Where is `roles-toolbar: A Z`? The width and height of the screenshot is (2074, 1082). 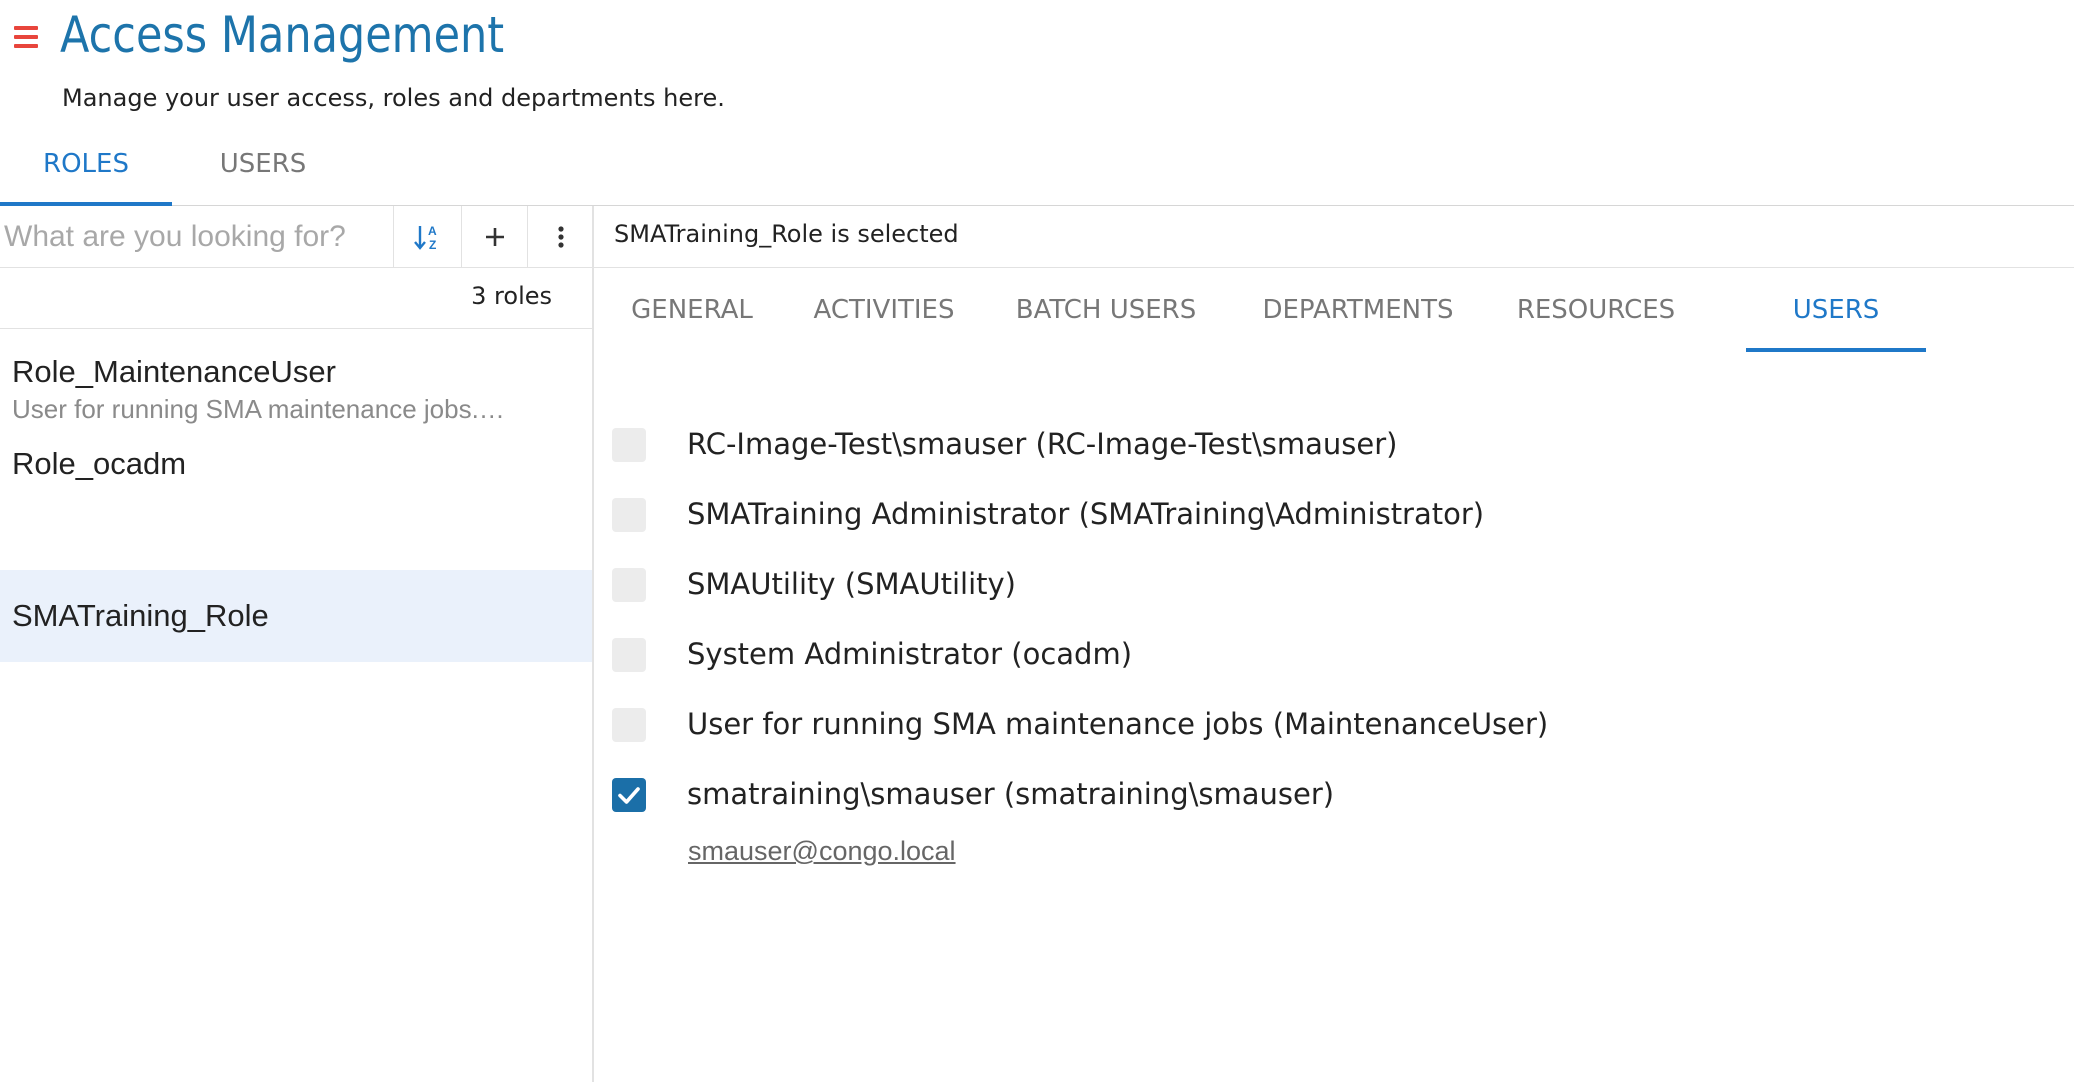
roles-toolbar: A Z is located at coordinates (297, 237).